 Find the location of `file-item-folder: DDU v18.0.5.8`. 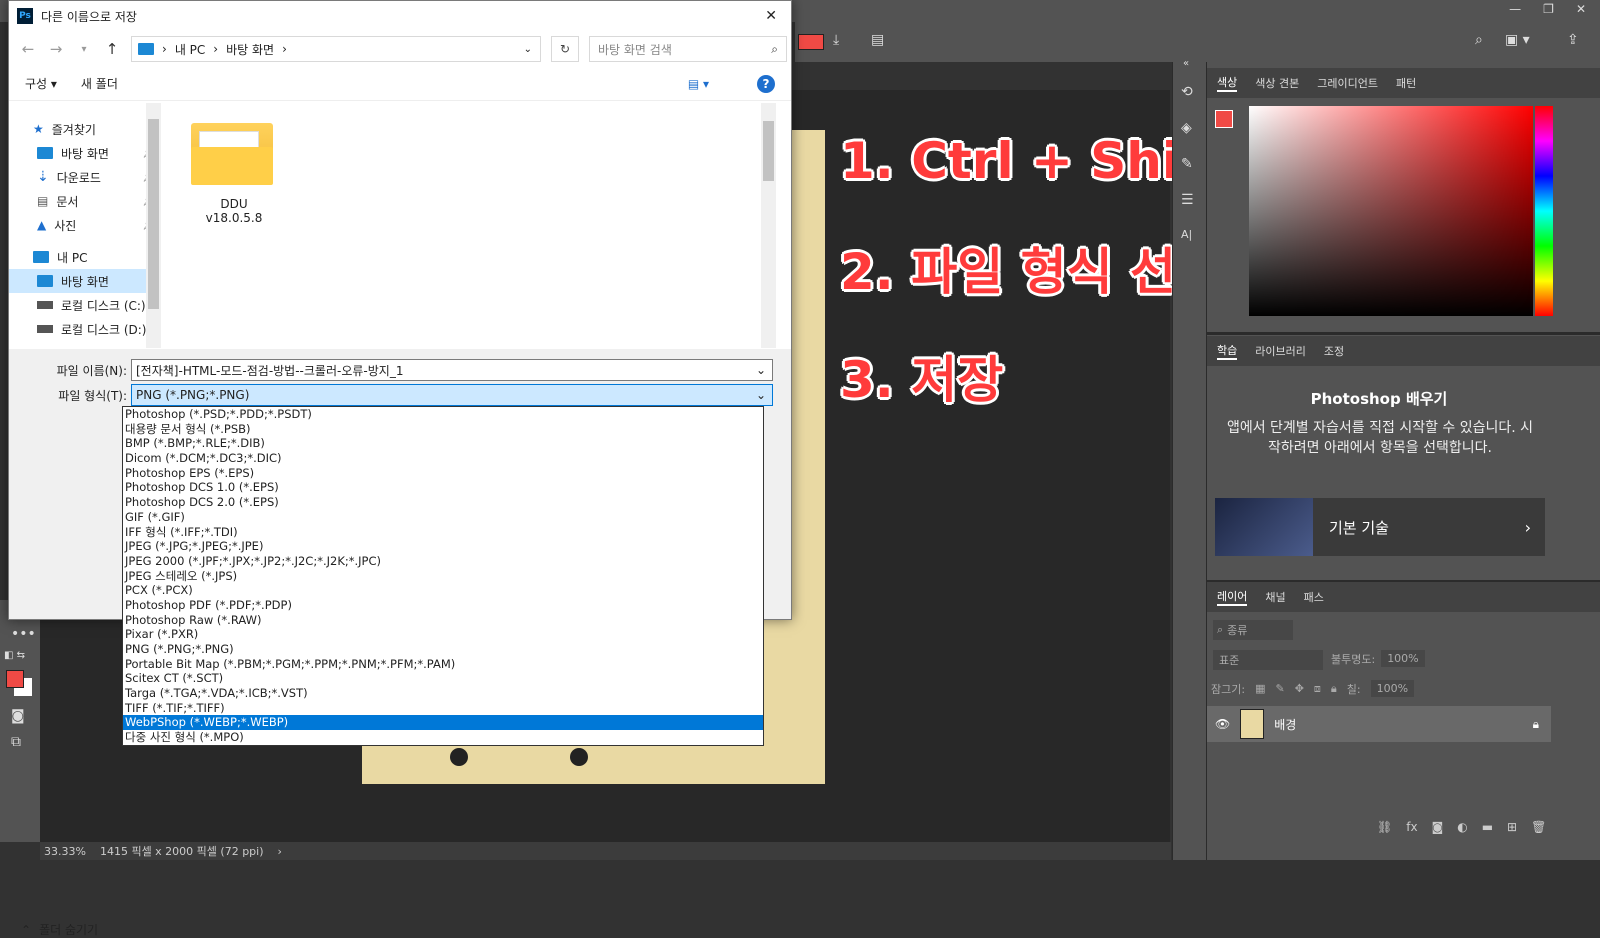

file-item-folder: DDU v18.0.5.8 is located at coordinates (234, 174).